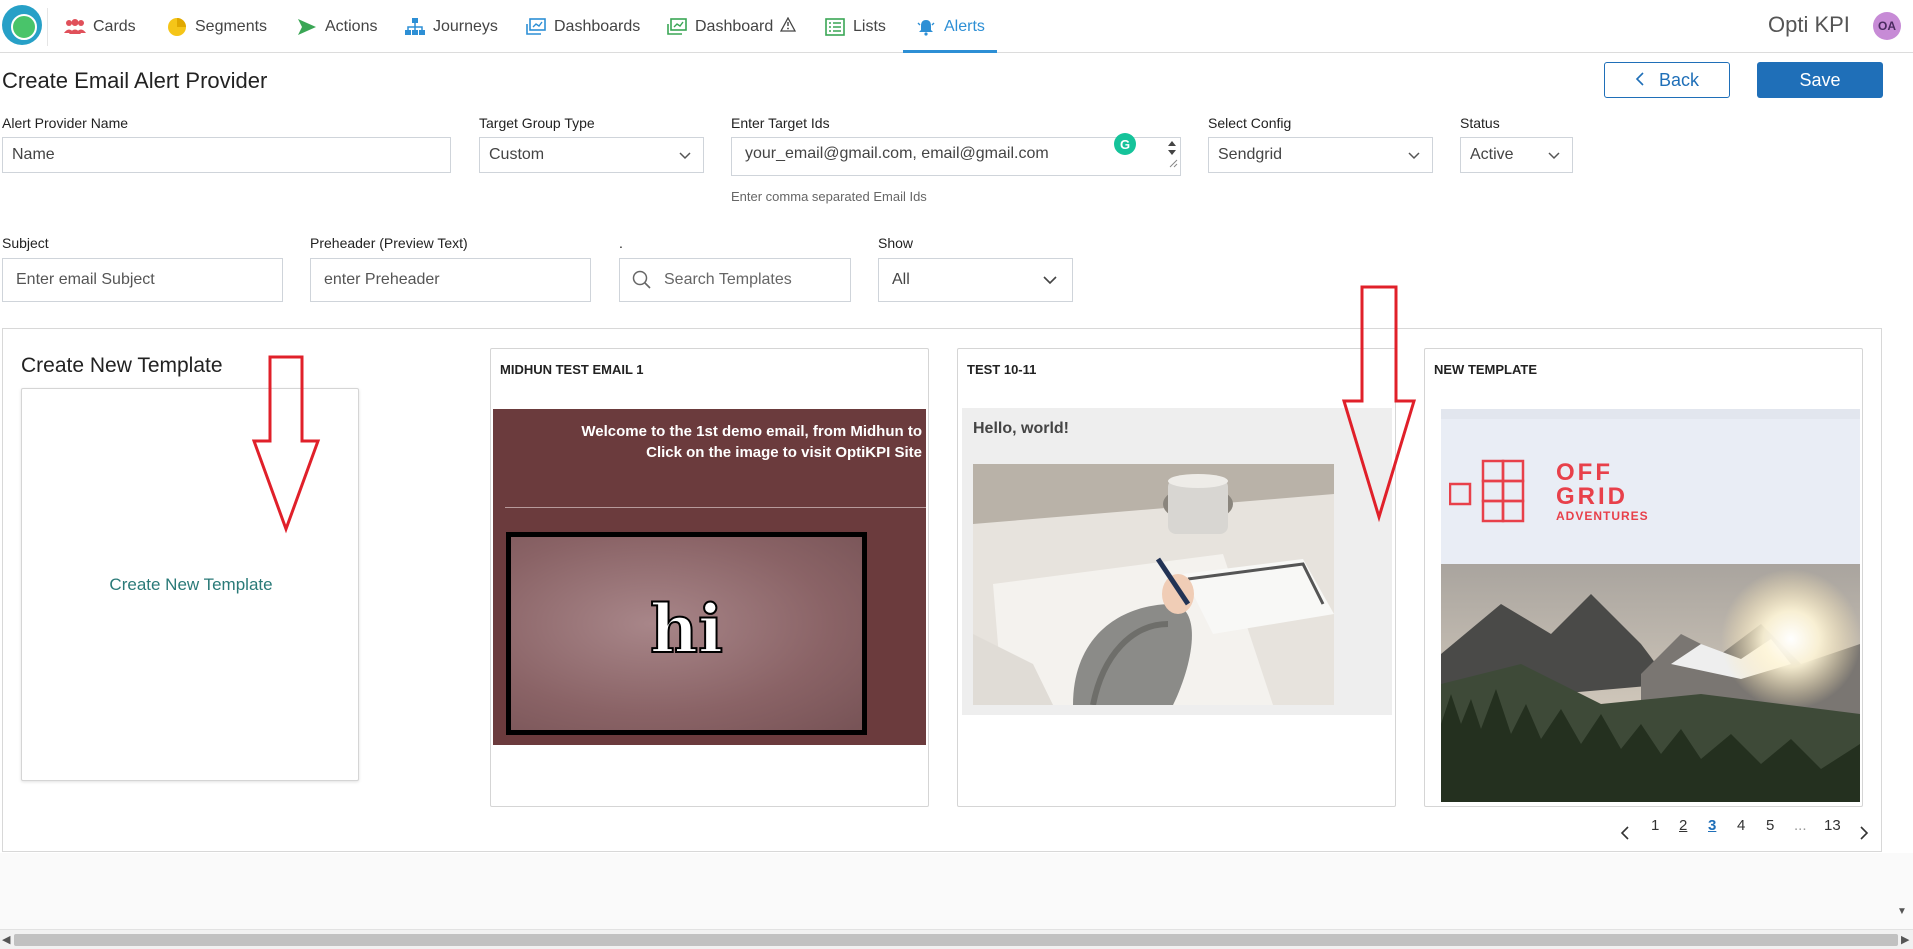 Image resolution: width=1913 pixels, height=949 pixels. What do you see at coordinates (33, 154) in the screenshot?
I see `provider-name-value: Name` at bounding box center [33, 154].